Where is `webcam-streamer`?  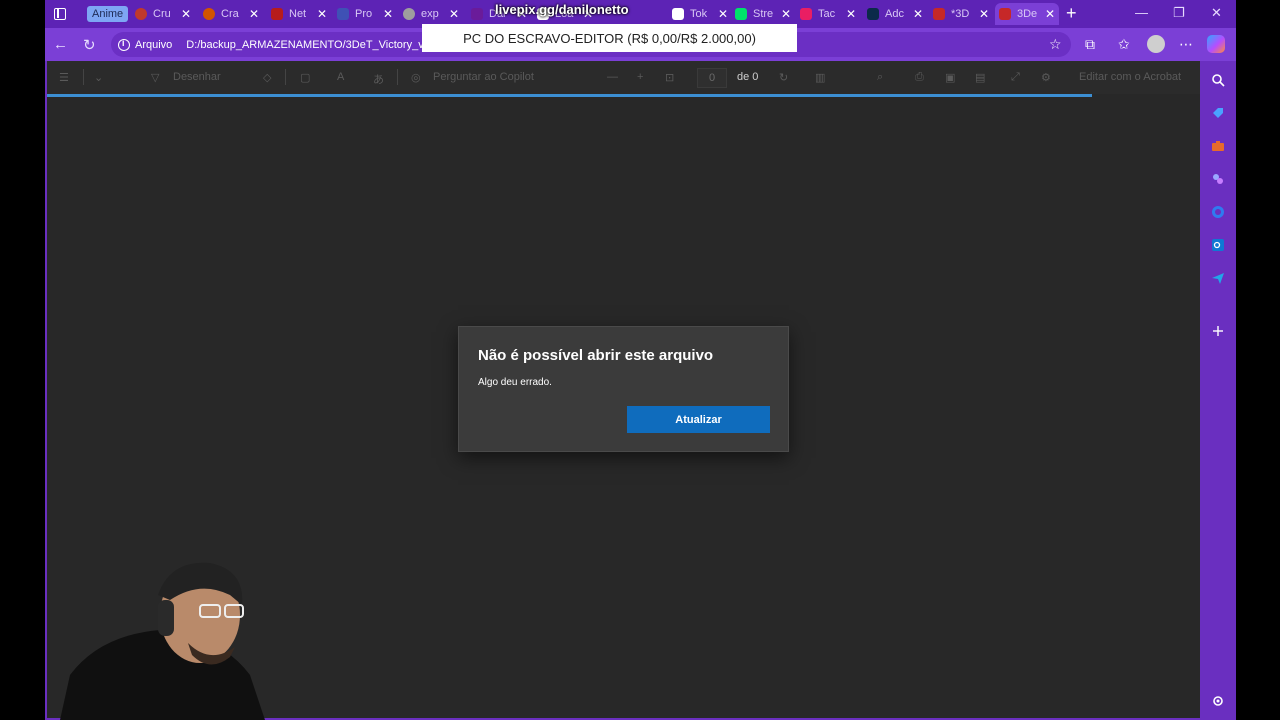 webcam-streamer is located at coordinates (162, 641).